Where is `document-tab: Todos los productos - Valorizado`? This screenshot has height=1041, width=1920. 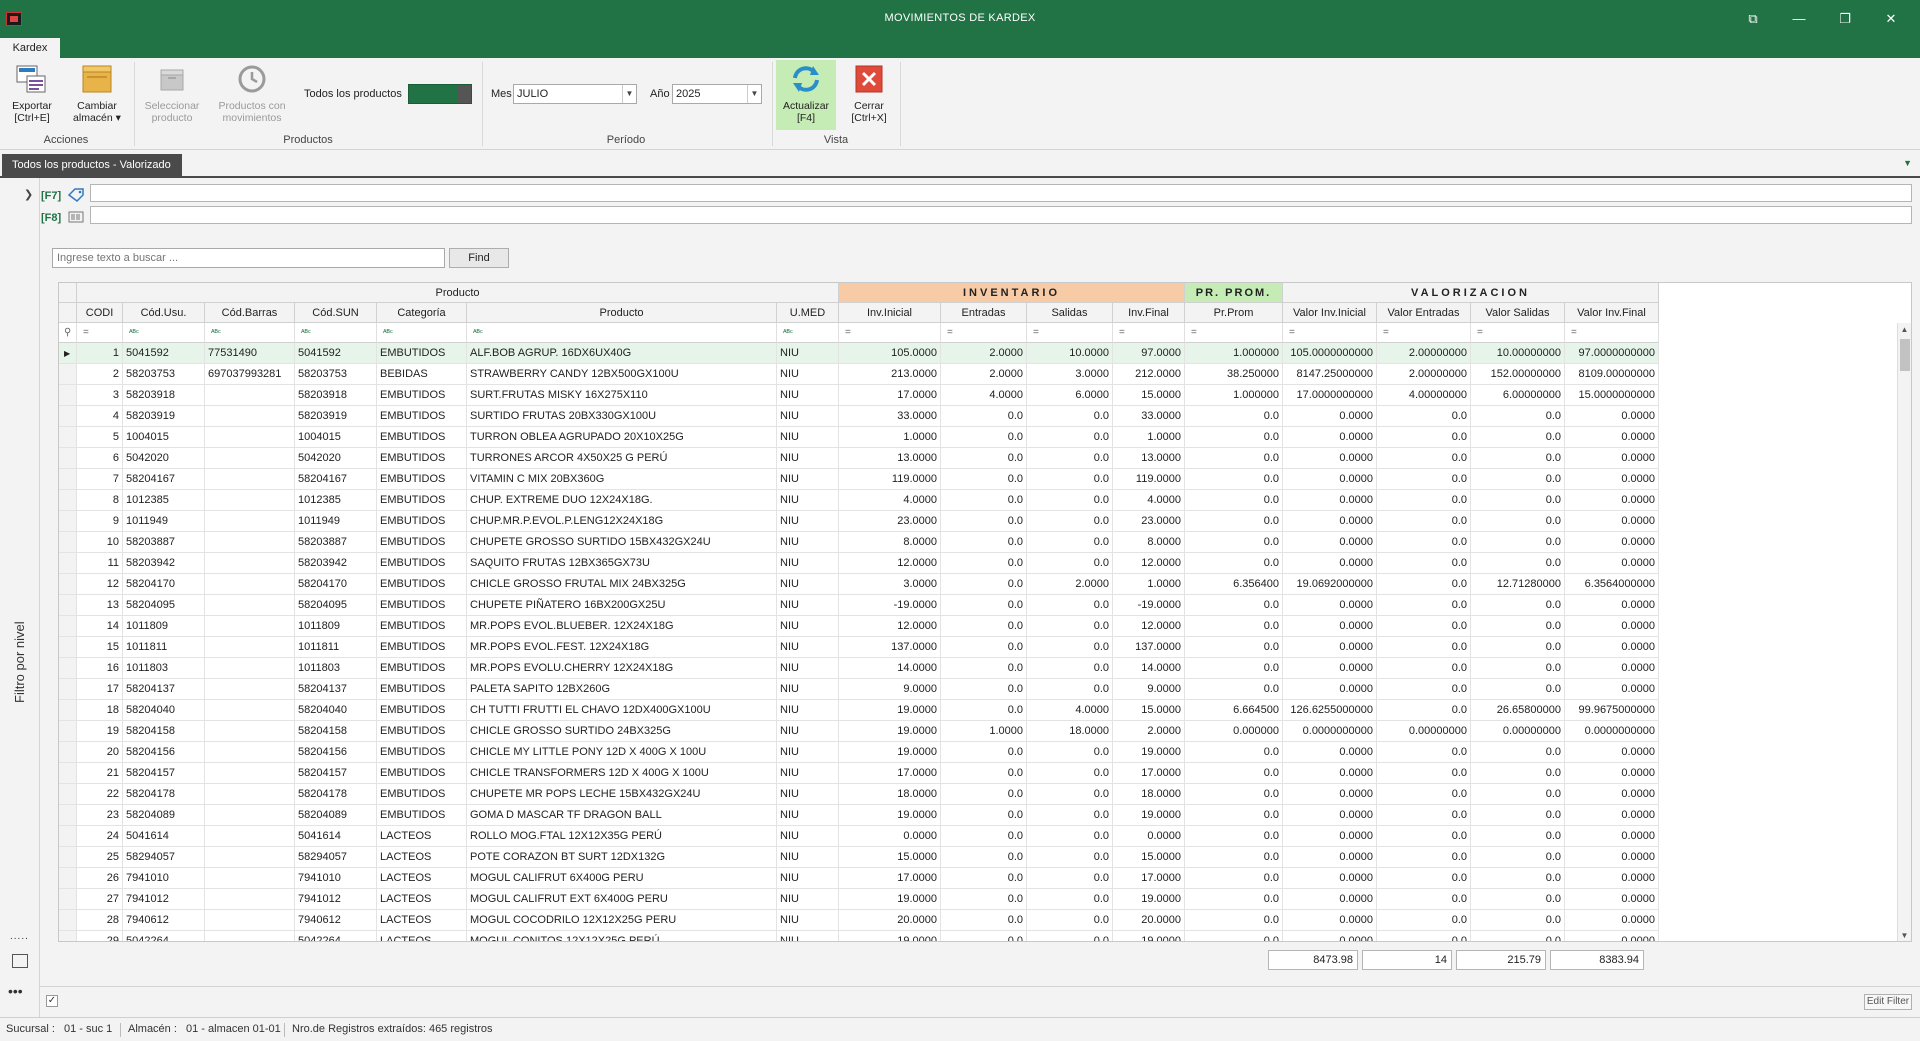 document-tab: Todos los productos - Valorizado is located at coordinates (92, 165).